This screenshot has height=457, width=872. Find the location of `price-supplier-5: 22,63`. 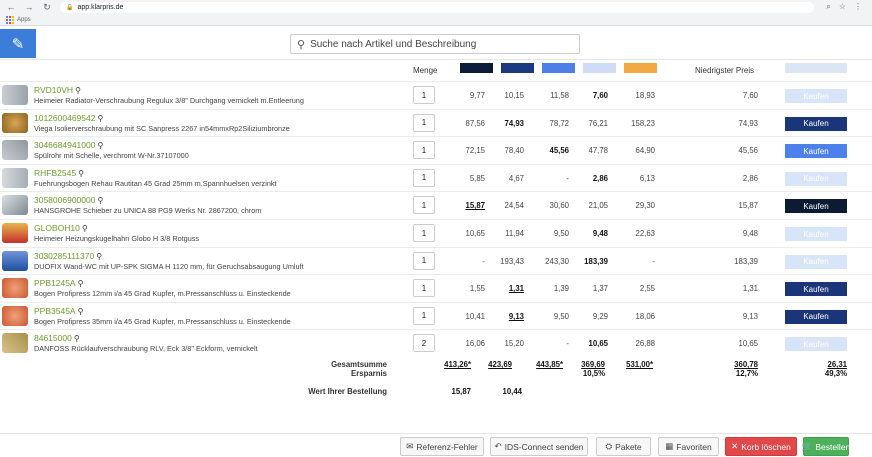

price-supplier-5: 22,63 is located at coordinates (645, 233).